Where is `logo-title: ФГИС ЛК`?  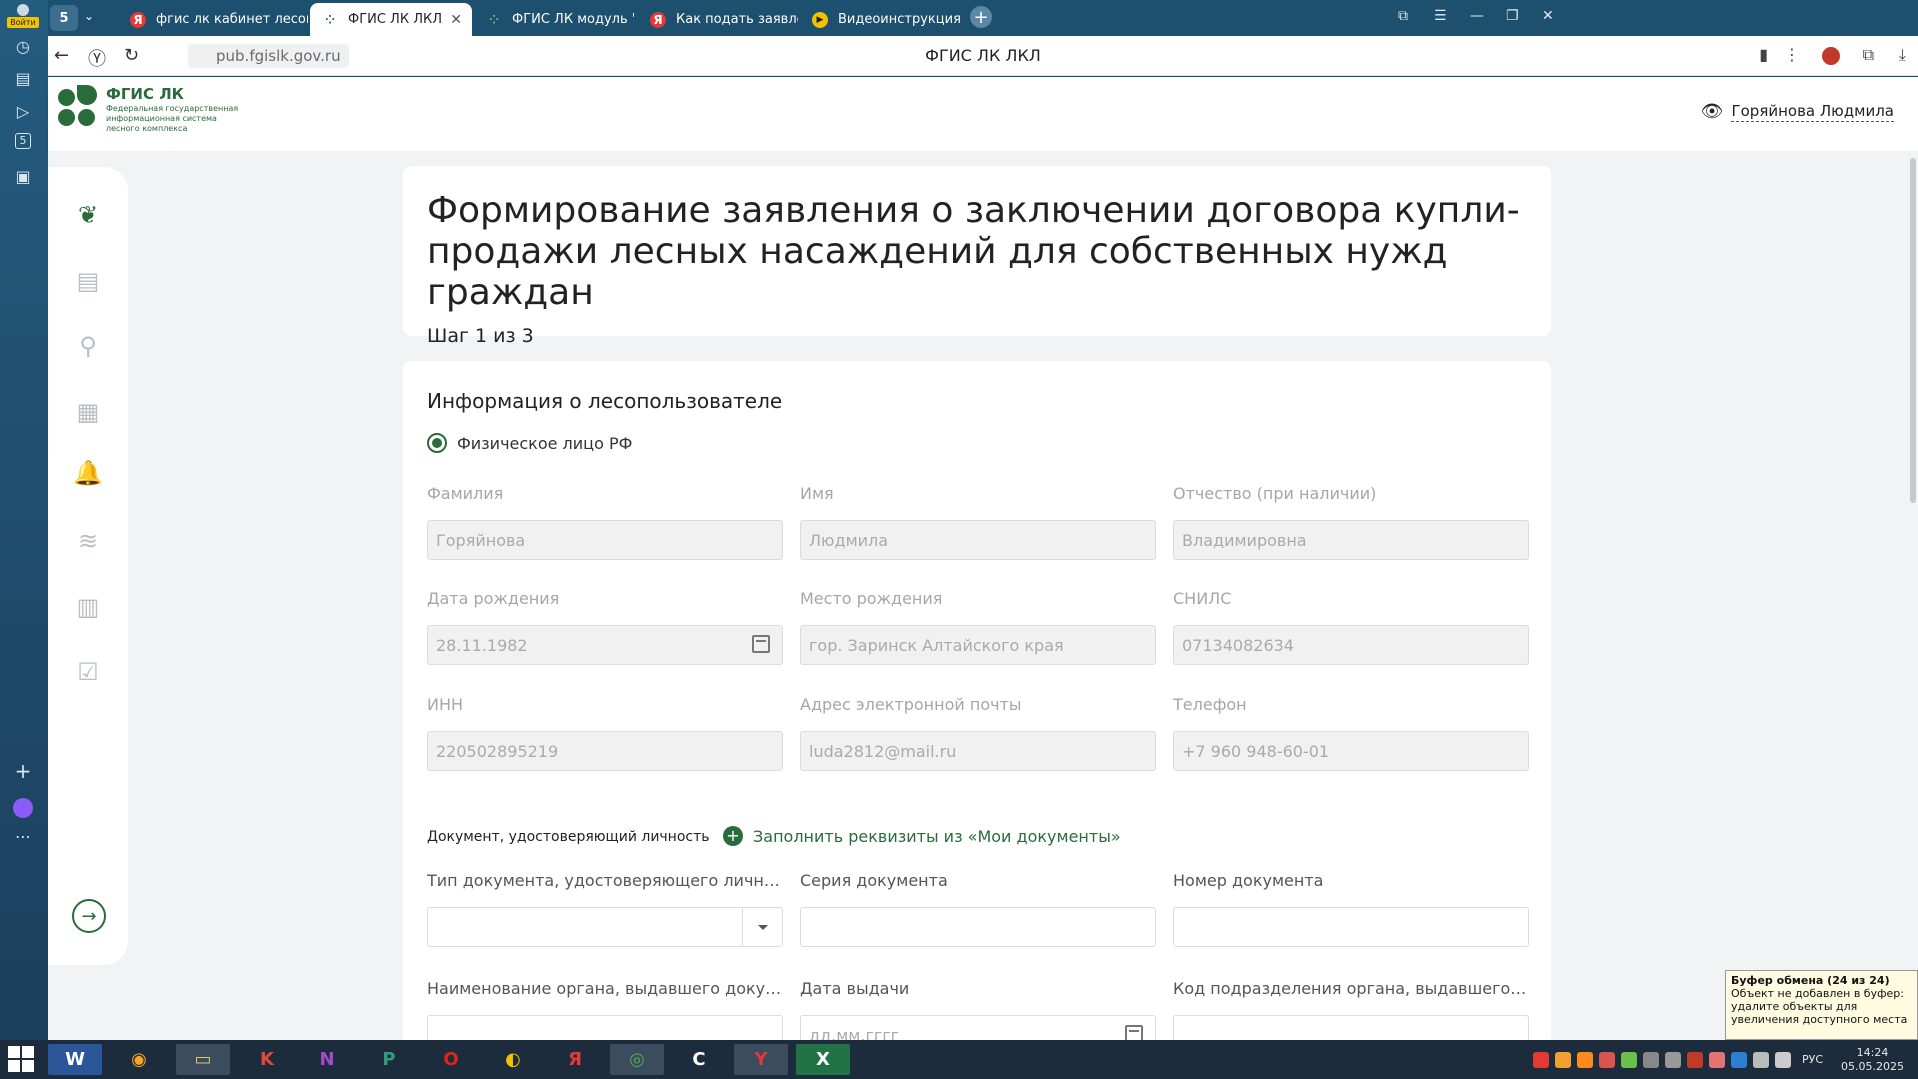
logo-title: ФГИС ЛК is located at coordinates (145, 94).